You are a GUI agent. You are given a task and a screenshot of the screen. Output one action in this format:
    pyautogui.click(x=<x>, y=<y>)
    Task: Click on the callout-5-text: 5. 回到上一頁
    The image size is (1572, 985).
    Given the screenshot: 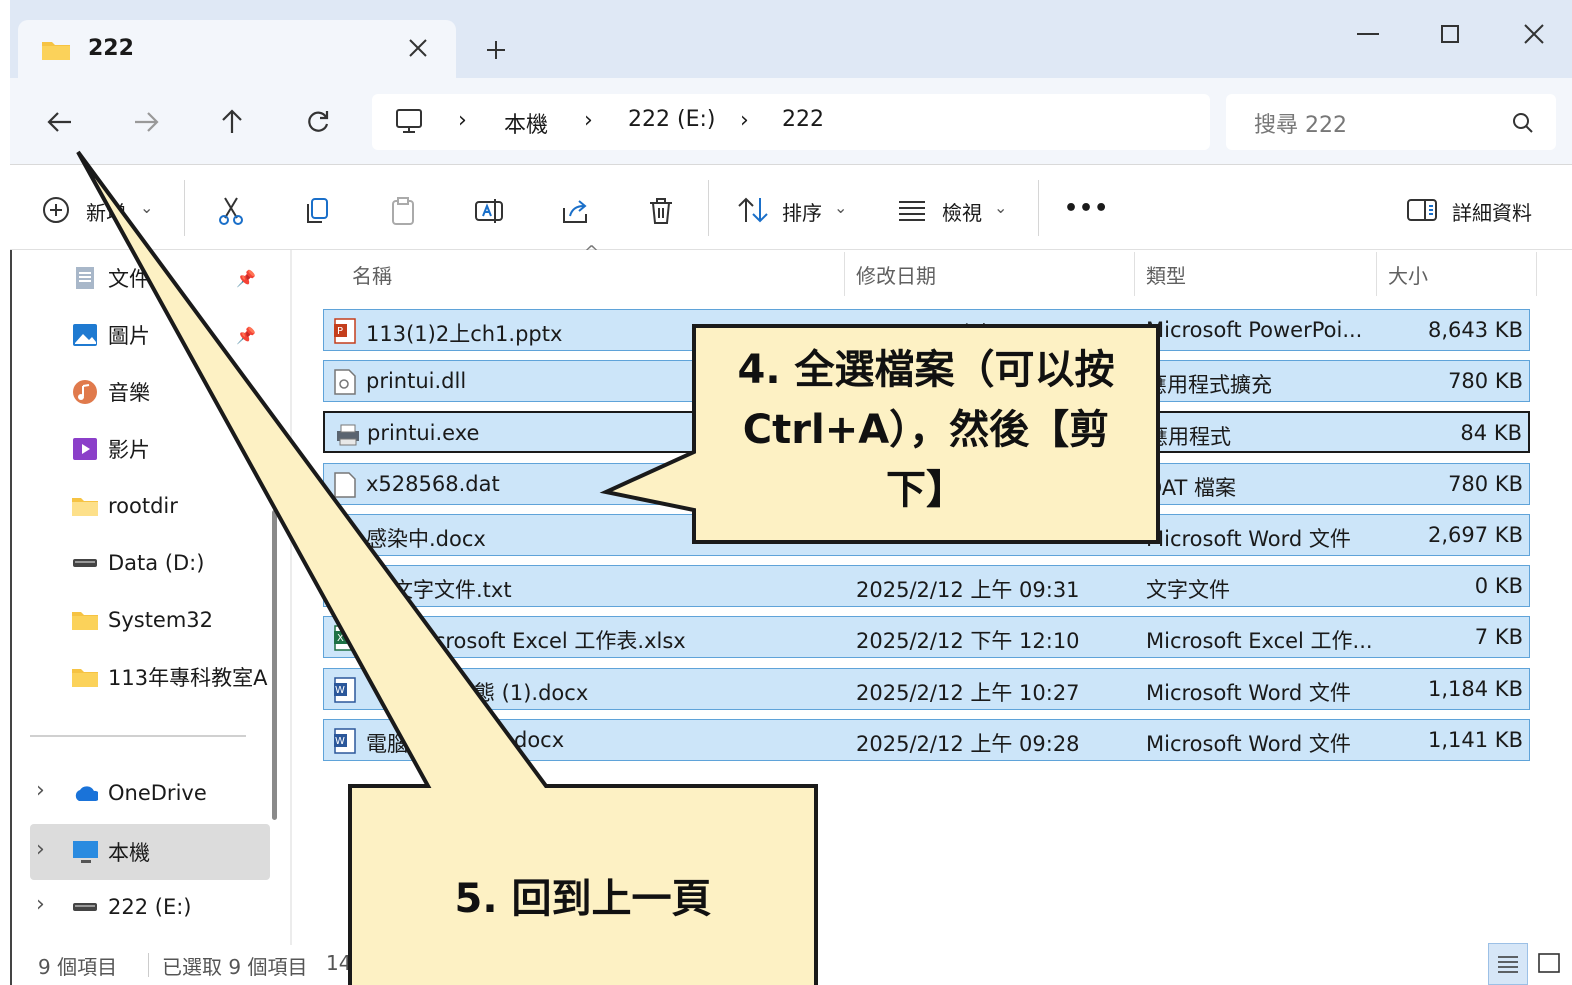 What is the action you would take?
    pyautogui.click(x=583, y=899)
    